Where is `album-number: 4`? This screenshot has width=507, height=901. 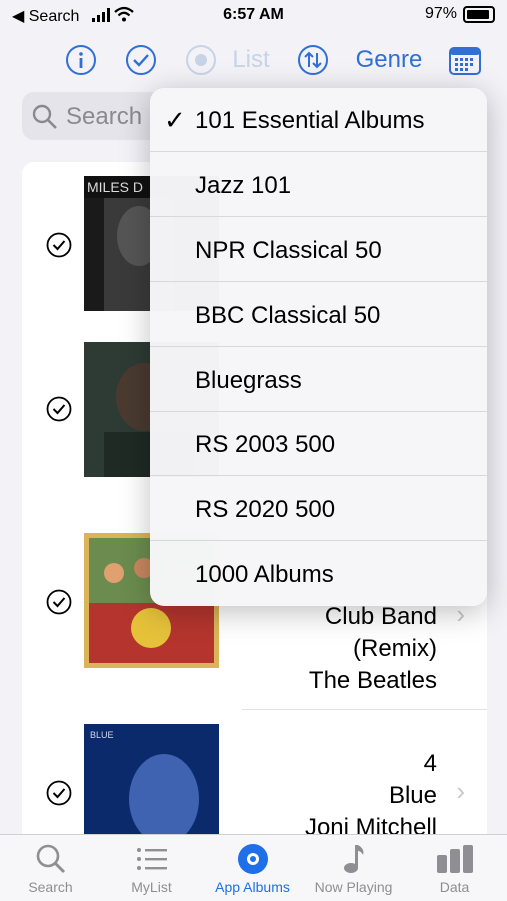
album-number: 4 is located at coordinates (430, 763).